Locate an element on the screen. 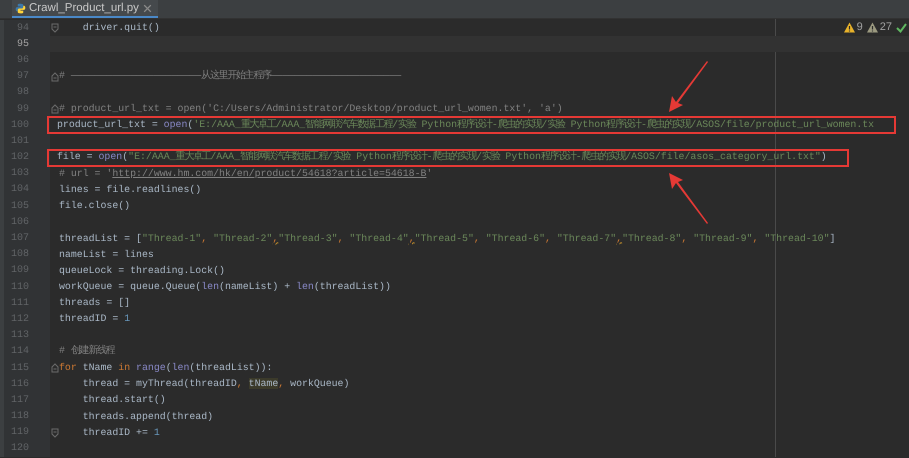  code-line: file = open("E:/AAA_重大卓工/AAA_智能网联汽车数据工程/实验 Python程序设计-爬虫的实现/实验 Python程序设计-爬虫的实现/ASOS/file/asos_category_url.txt") is located at coordinates (442, 158).